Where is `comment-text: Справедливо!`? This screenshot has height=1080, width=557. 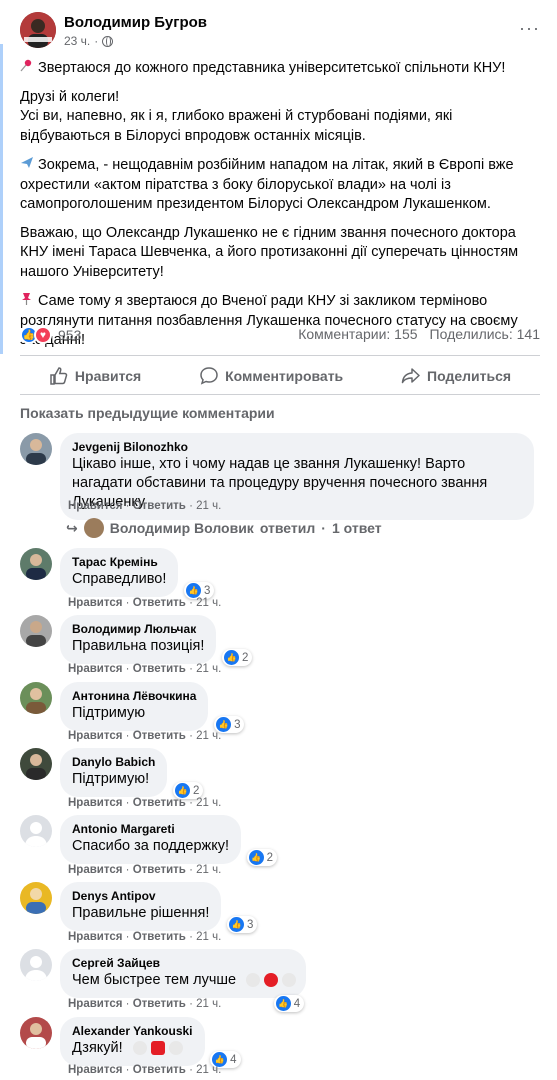 comment-text: Справедливо! is located at coordinates (119, 579).